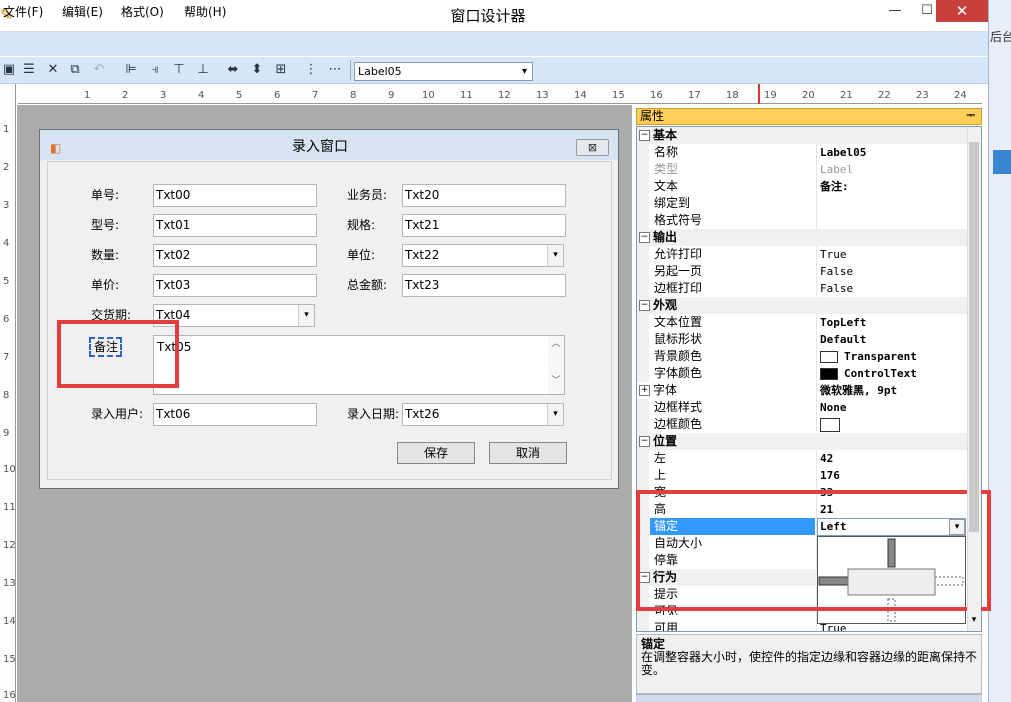 This screenshot has width=1011, height=702. Describe the element at coordinates (734, 407) in the screenshot. I see `prop-border-style-label: 边框样式` at that location.